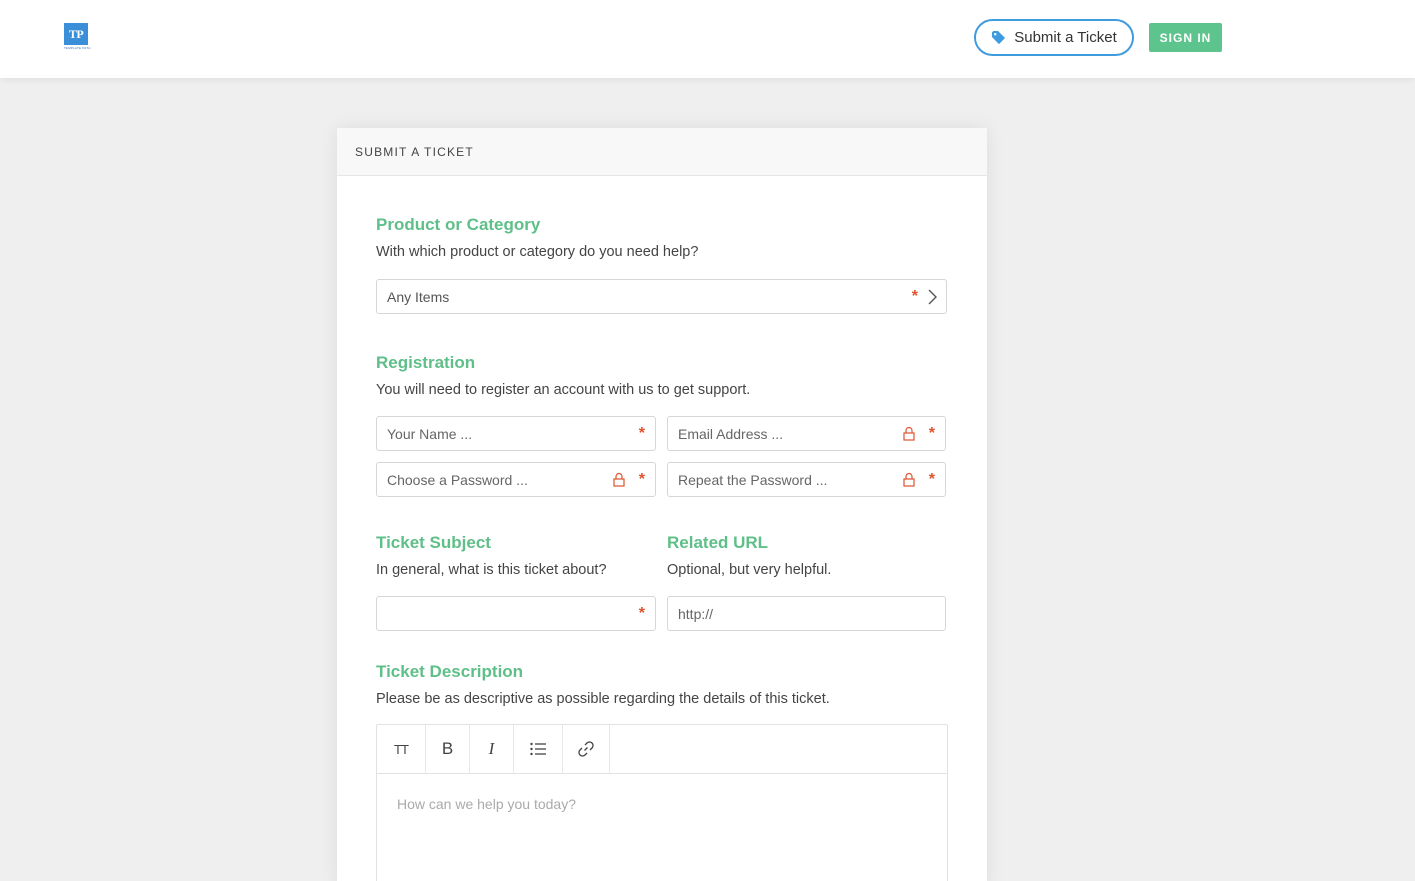 This screenshot has height=881, width=1415. Describe the element at coordinates (811, 613) in the screenshot. I see `related-url-input` at that location.